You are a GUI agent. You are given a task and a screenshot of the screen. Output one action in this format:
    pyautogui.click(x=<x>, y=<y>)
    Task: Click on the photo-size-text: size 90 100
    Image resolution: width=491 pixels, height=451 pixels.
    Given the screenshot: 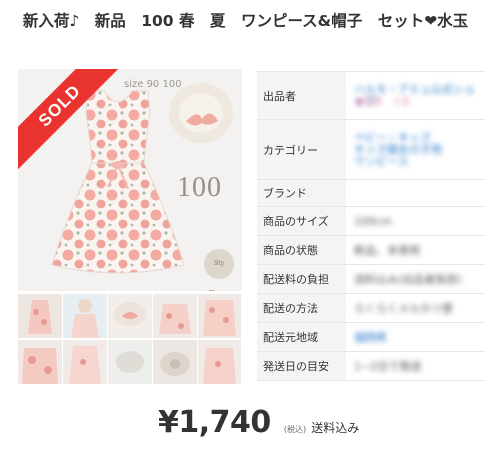 What is the action you would take?
    pyautogui.click(x=153, y=84)
    